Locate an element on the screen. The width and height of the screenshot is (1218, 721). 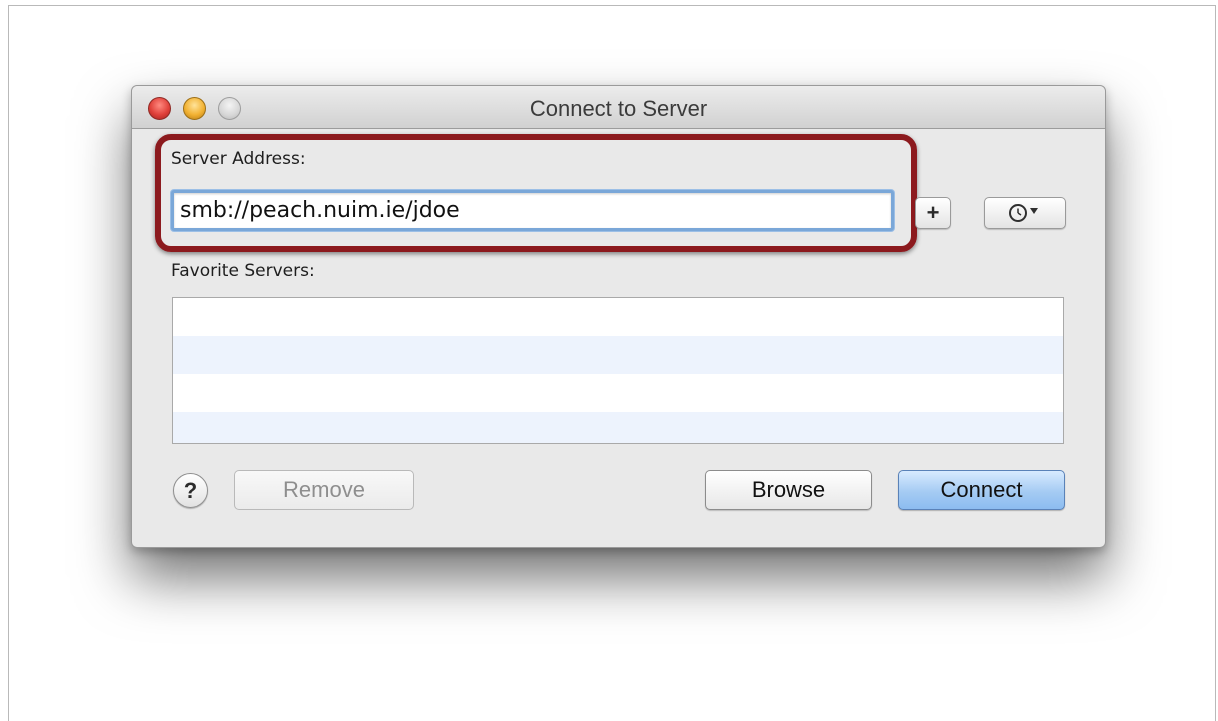
server-address-label: Server Address: is located at coordinates (238, 159).